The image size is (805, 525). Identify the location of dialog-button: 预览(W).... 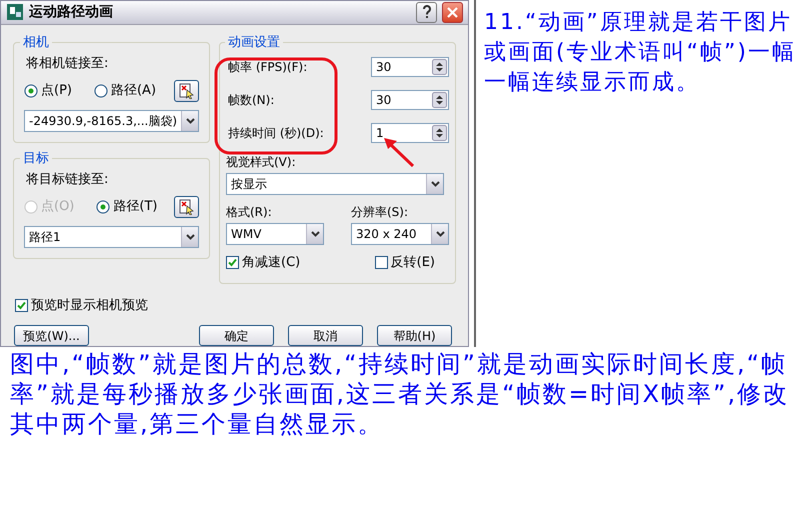
(51, 335).